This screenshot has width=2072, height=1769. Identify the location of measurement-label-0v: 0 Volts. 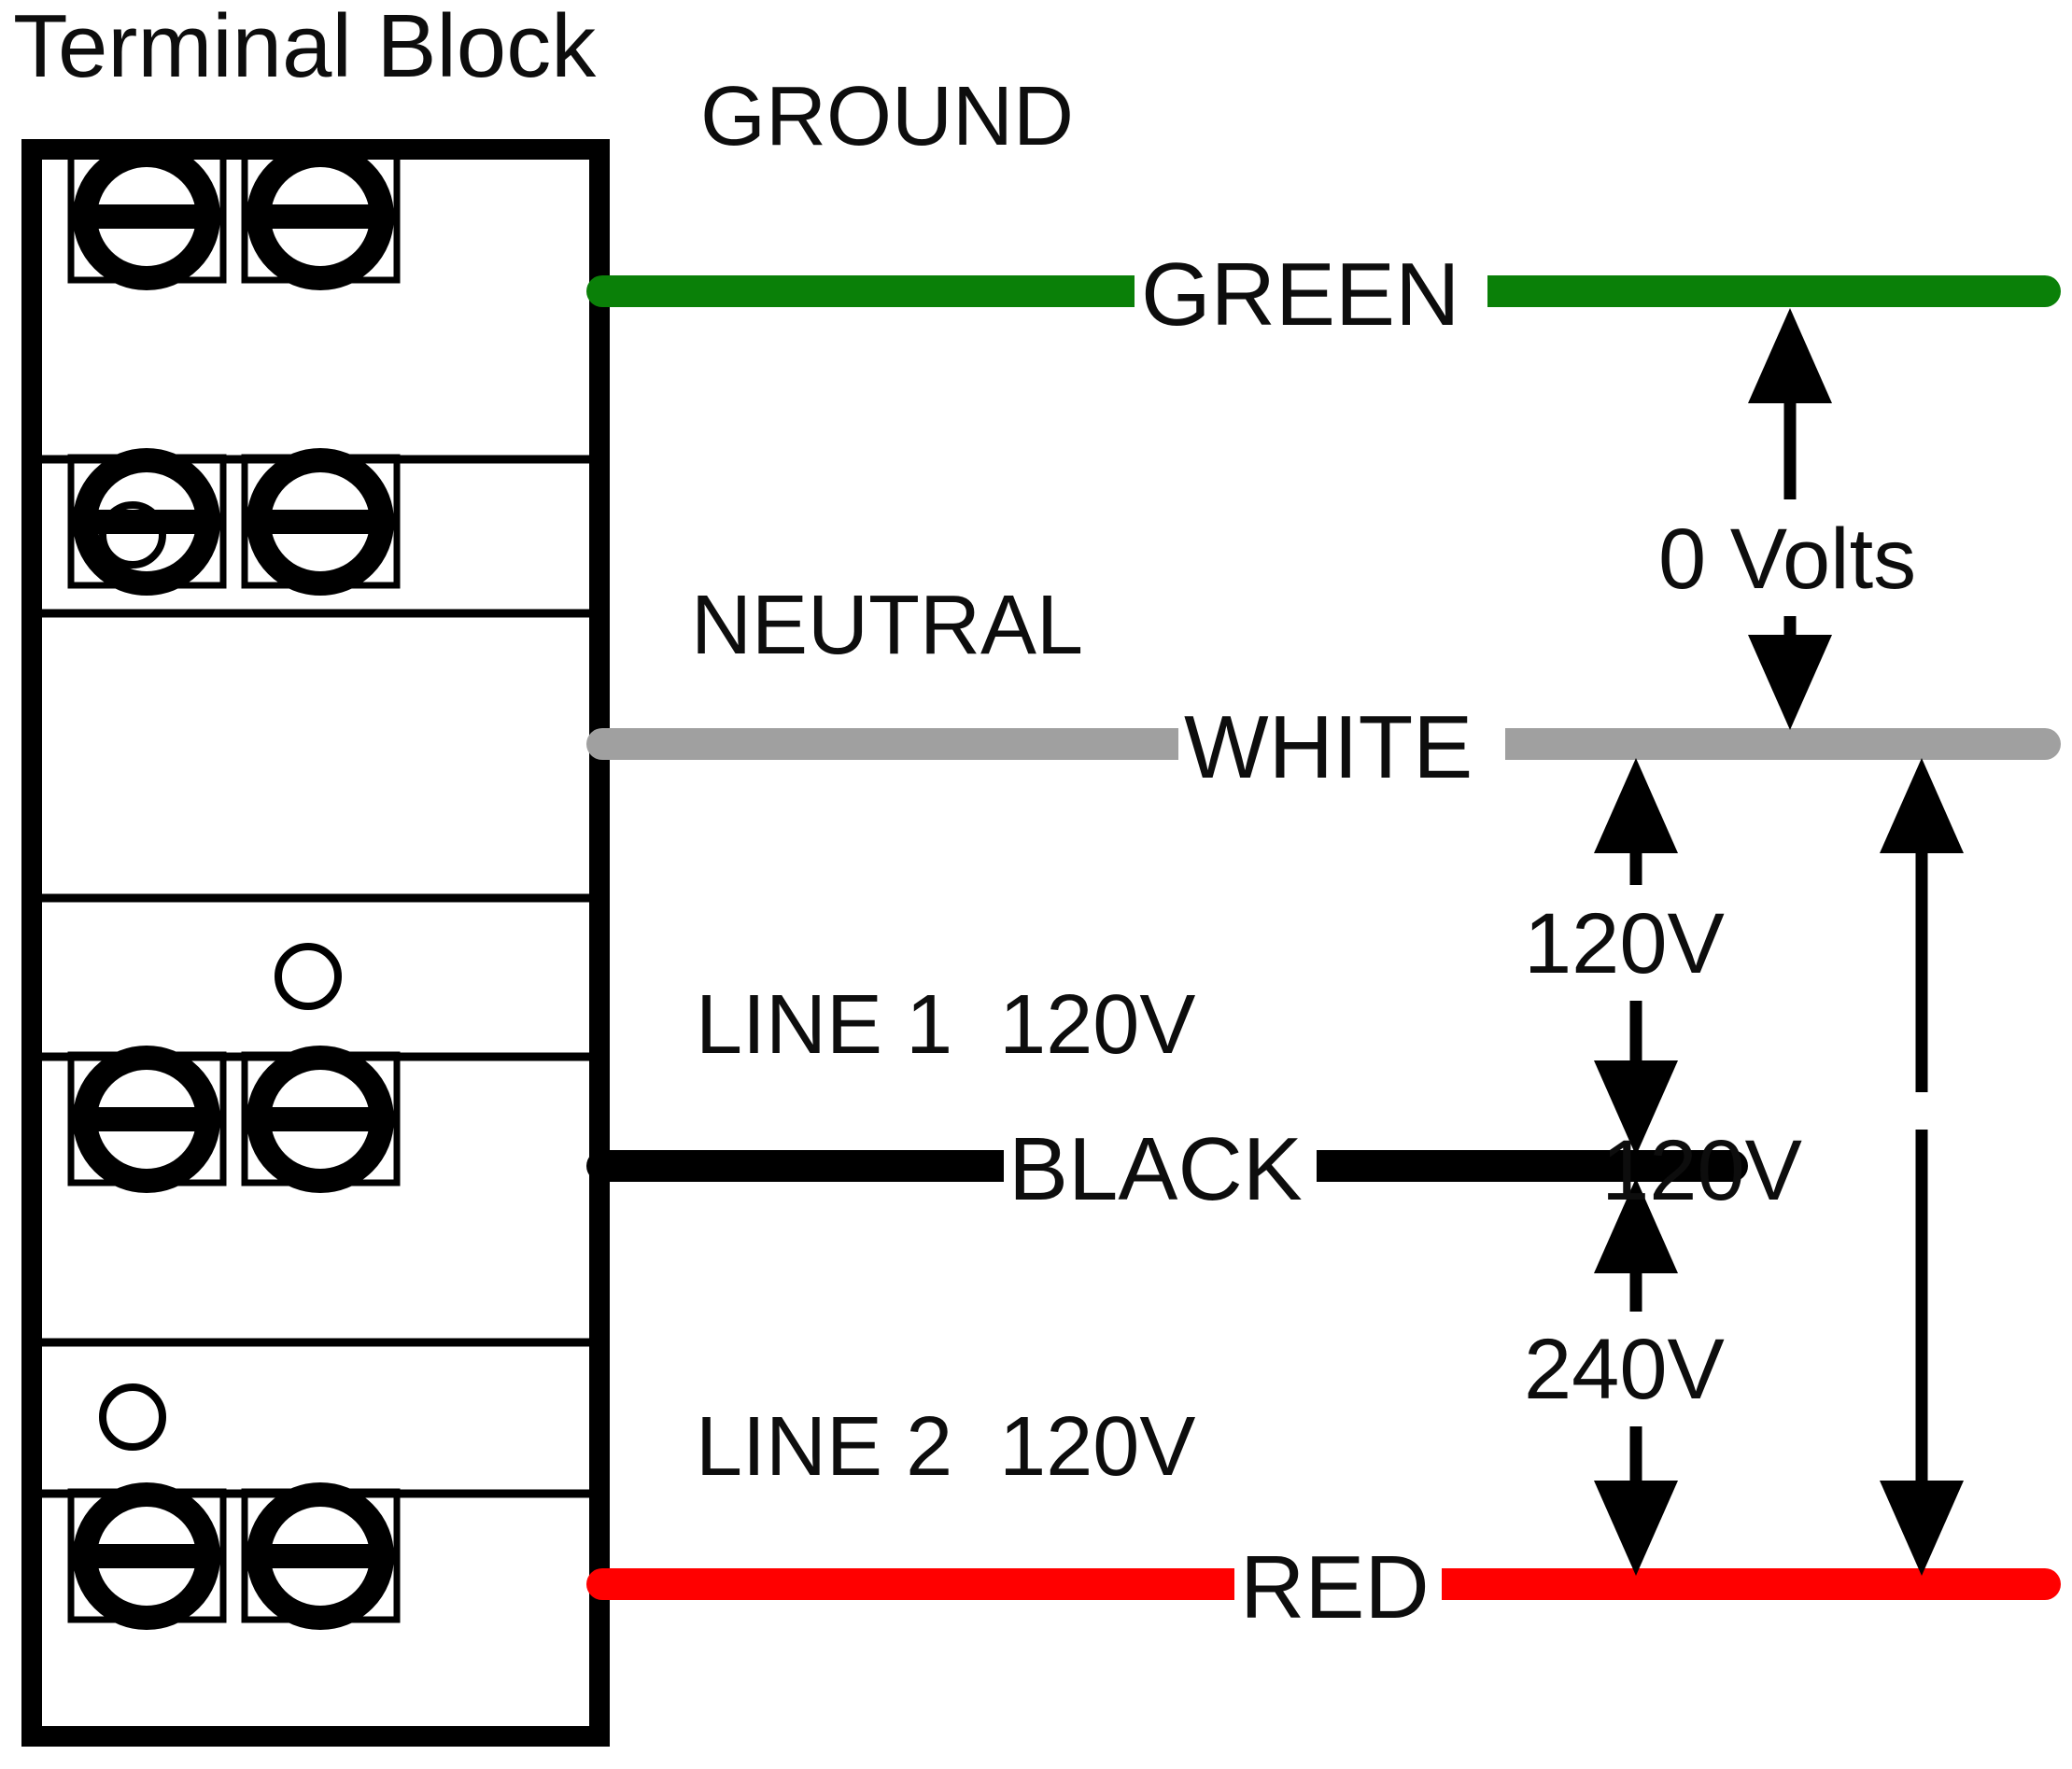
(1787, 559).